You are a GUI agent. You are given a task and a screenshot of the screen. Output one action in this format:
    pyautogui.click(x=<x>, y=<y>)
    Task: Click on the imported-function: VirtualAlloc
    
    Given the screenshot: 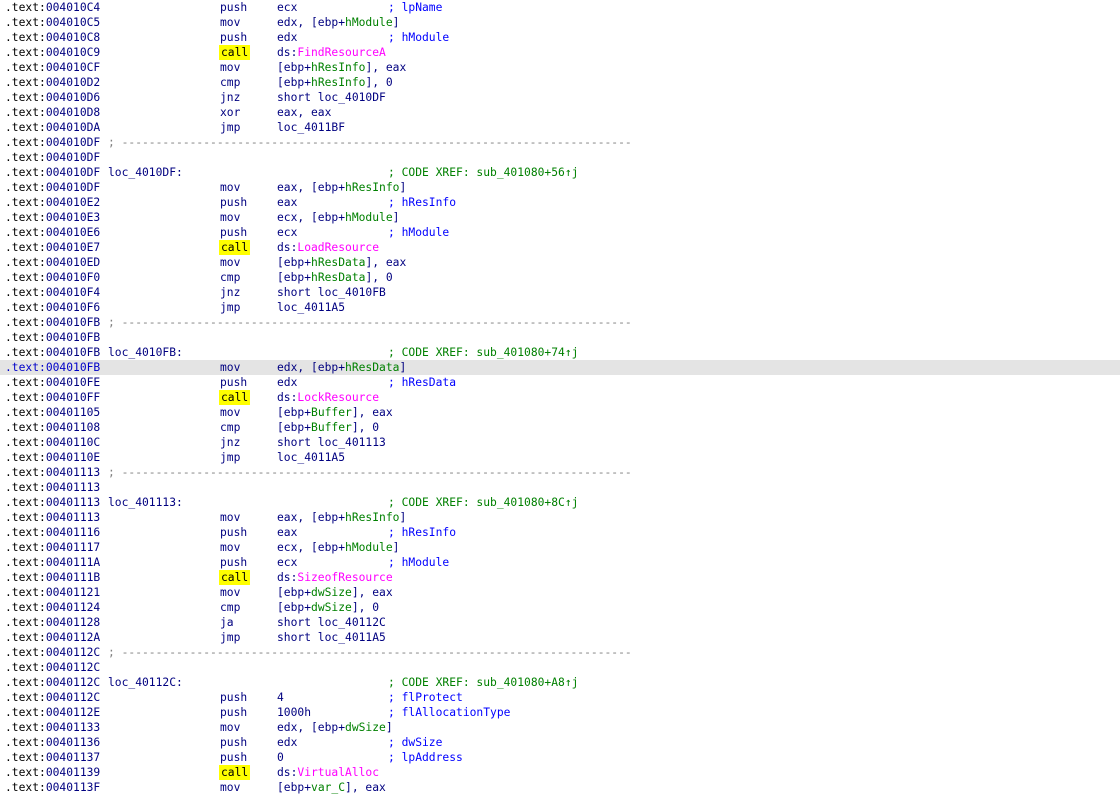 What is the action you would take?
    pyautogui.click(x=338, y=772)
    